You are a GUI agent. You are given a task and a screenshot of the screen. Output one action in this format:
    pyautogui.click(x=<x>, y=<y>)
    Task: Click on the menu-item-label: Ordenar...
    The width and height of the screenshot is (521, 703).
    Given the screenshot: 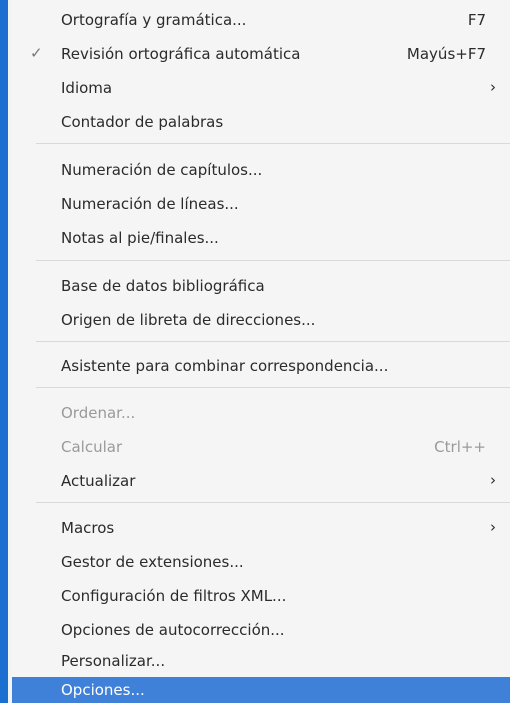 What is the action you would take?
    pyautogui.click(x=98, y=413)
    